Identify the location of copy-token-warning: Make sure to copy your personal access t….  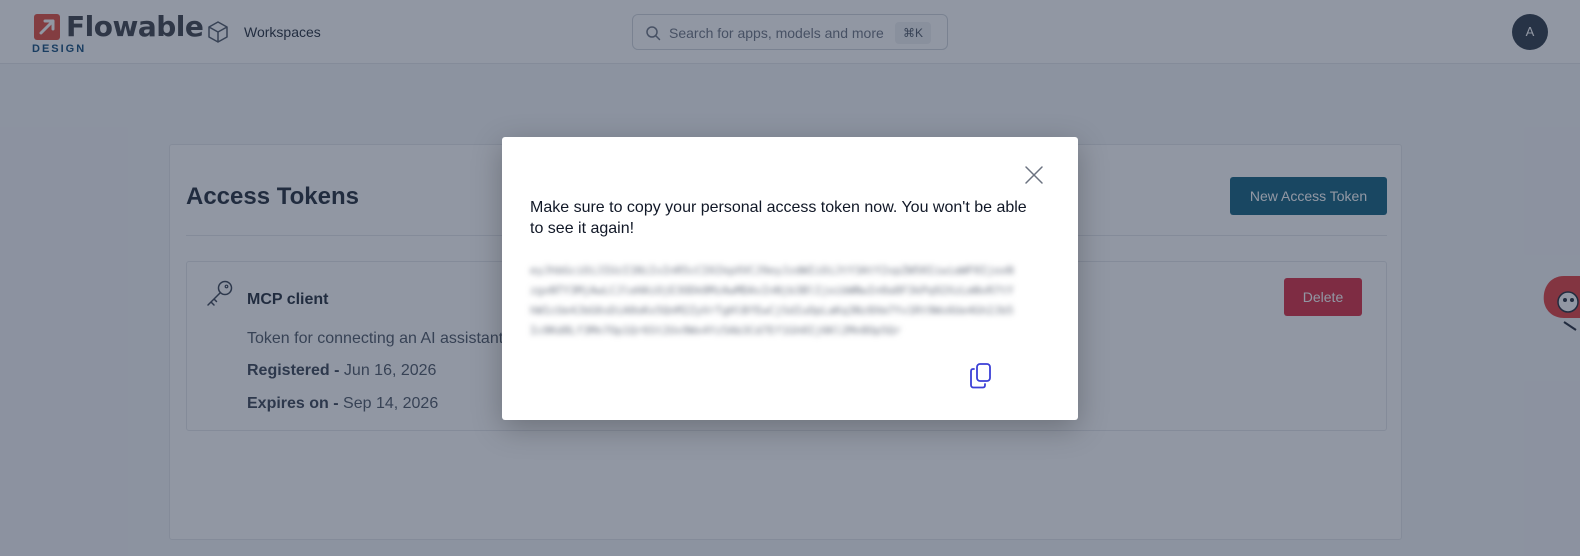
(778, 218).